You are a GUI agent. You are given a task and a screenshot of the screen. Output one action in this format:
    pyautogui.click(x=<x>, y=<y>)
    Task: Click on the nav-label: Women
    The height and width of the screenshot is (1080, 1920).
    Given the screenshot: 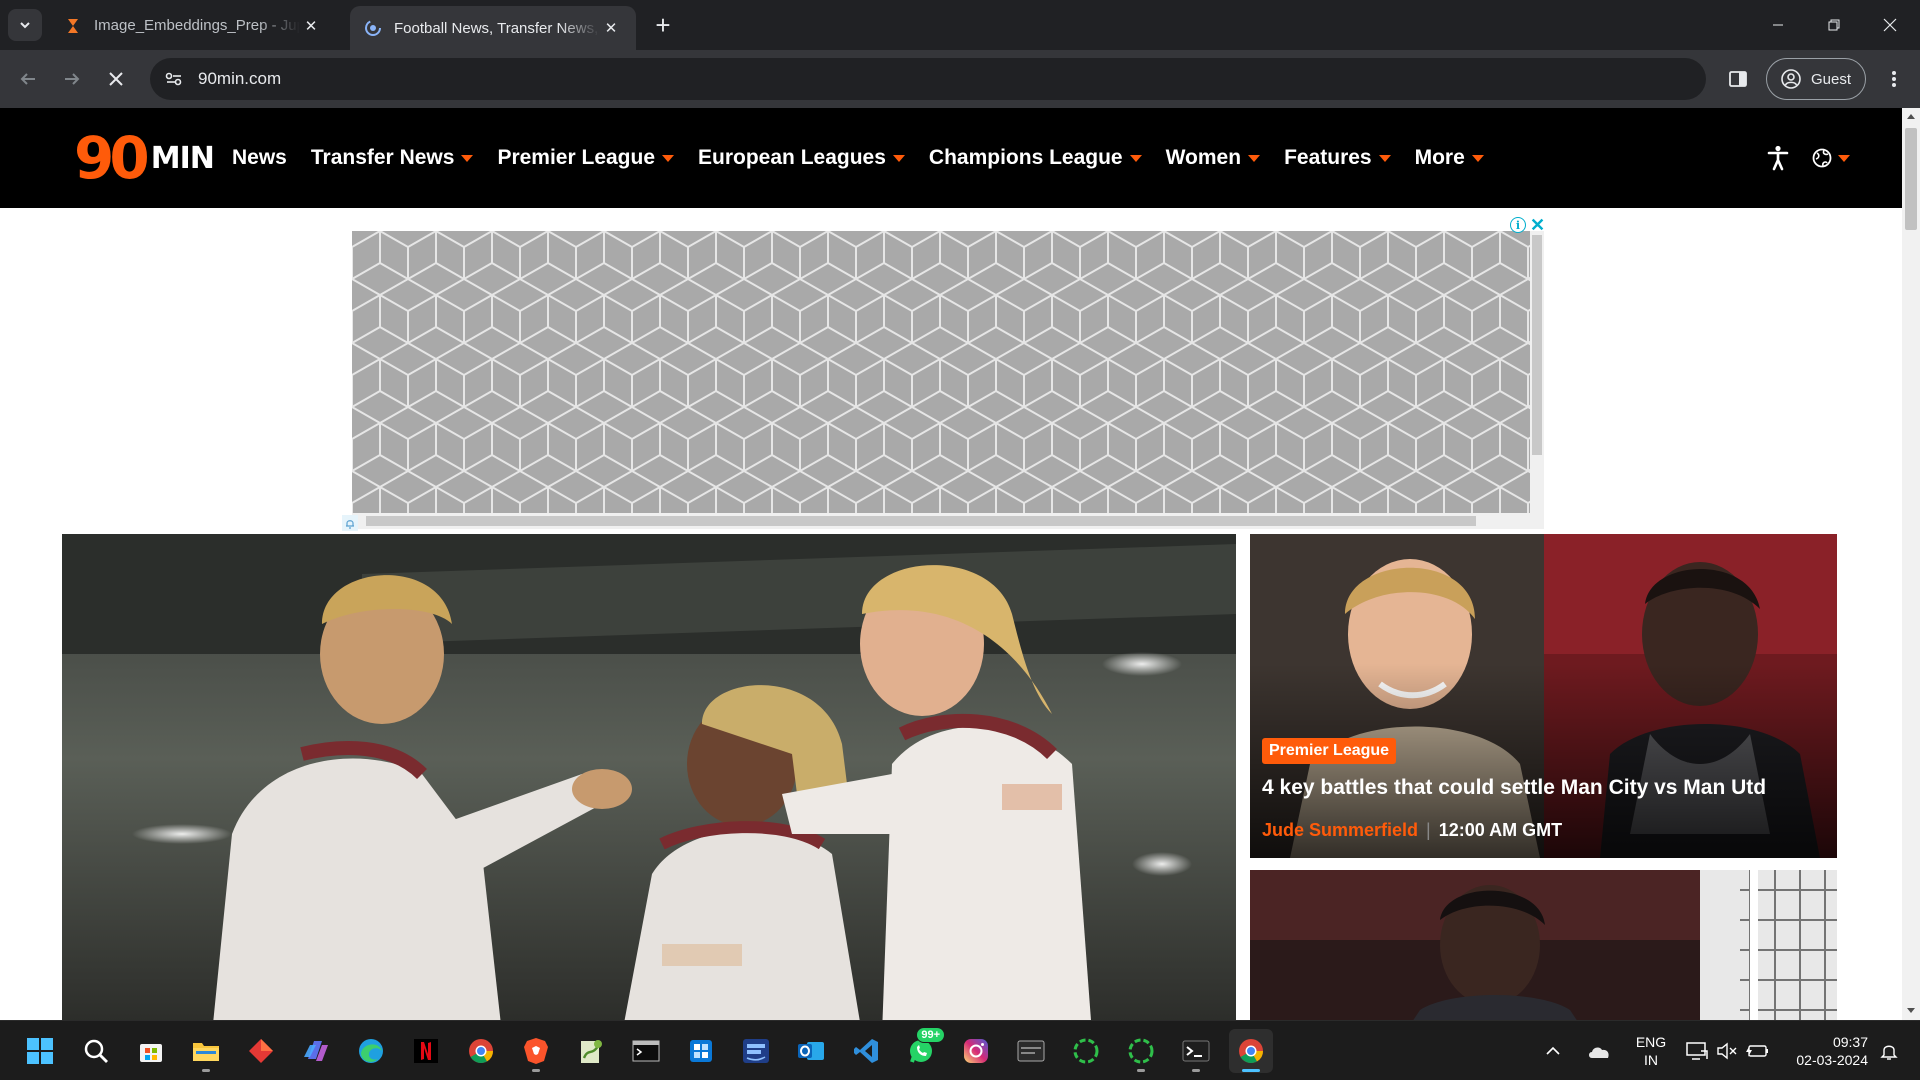 What is the action you would take?
    pyautogui.click(x=1203, y=157)
    